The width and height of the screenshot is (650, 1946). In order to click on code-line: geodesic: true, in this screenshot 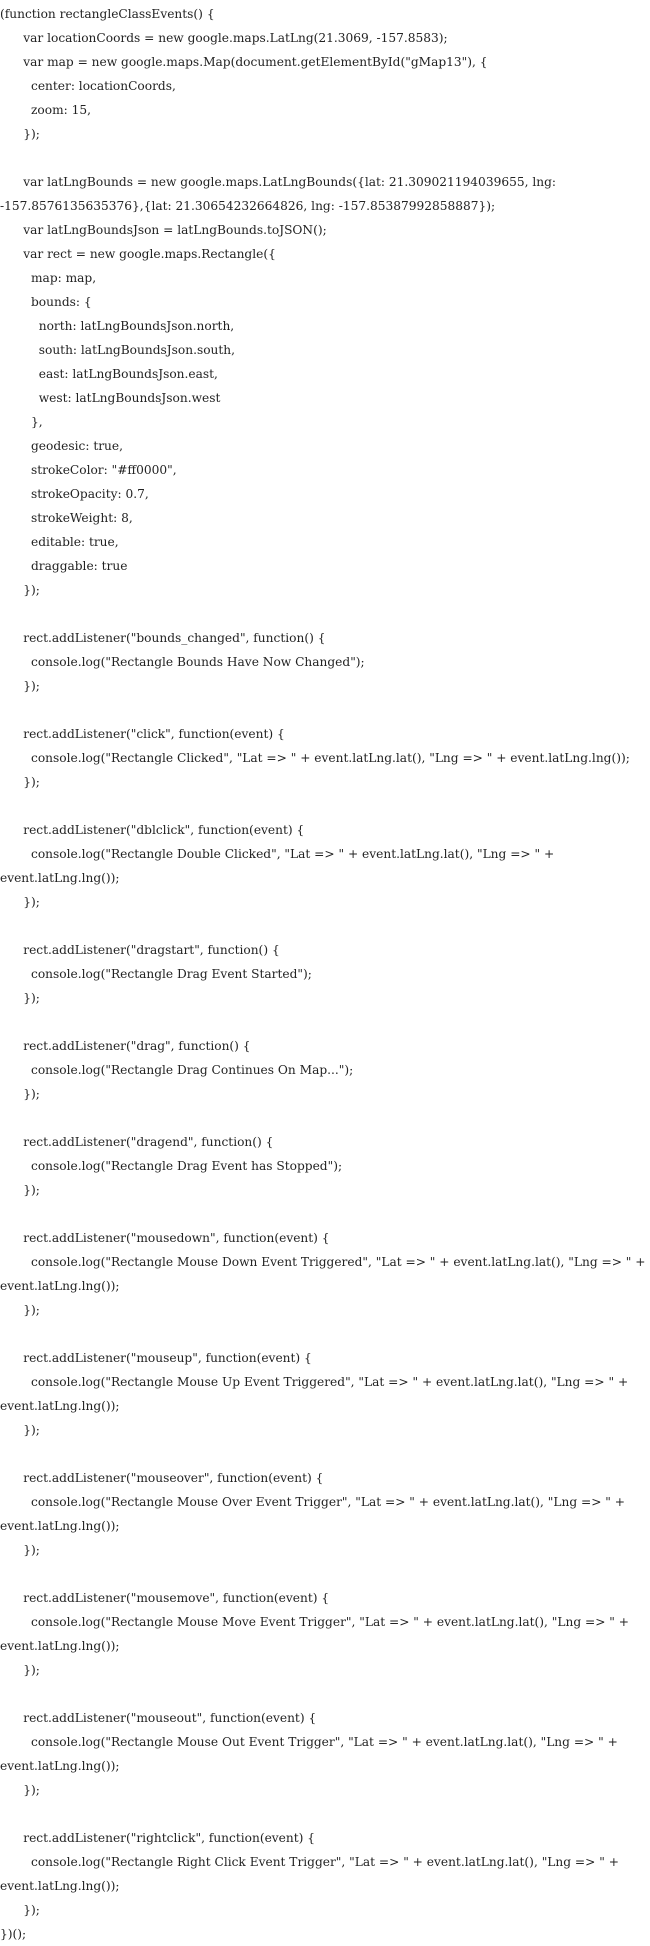, I will do `click(61, 446)`.